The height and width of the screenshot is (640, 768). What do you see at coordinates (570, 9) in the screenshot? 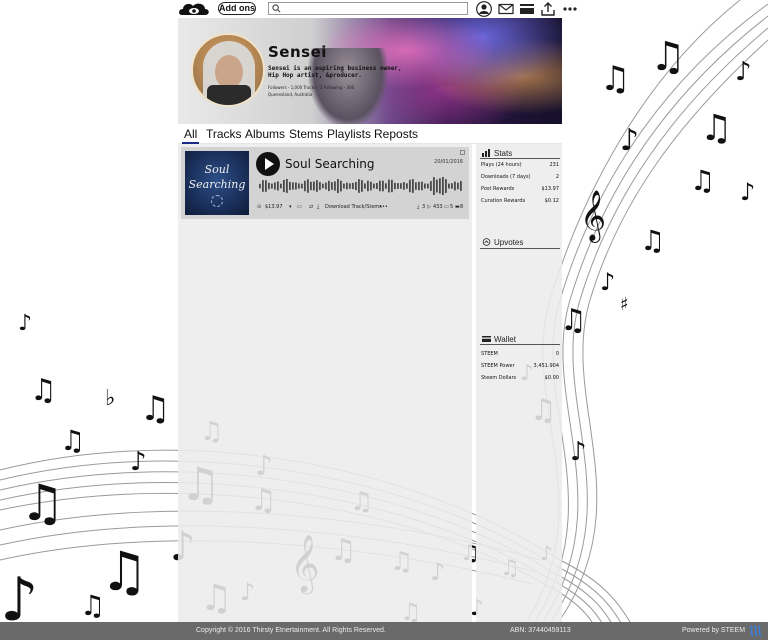
I see `more-options-icon` at bounding box center [570, 9].